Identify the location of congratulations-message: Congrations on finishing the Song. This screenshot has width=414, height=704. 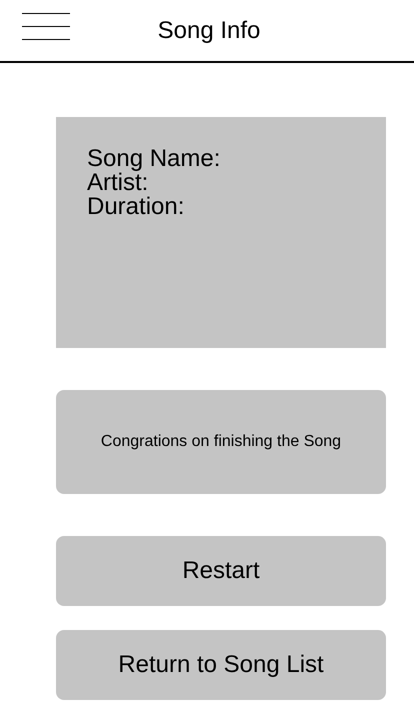
(221, 442).